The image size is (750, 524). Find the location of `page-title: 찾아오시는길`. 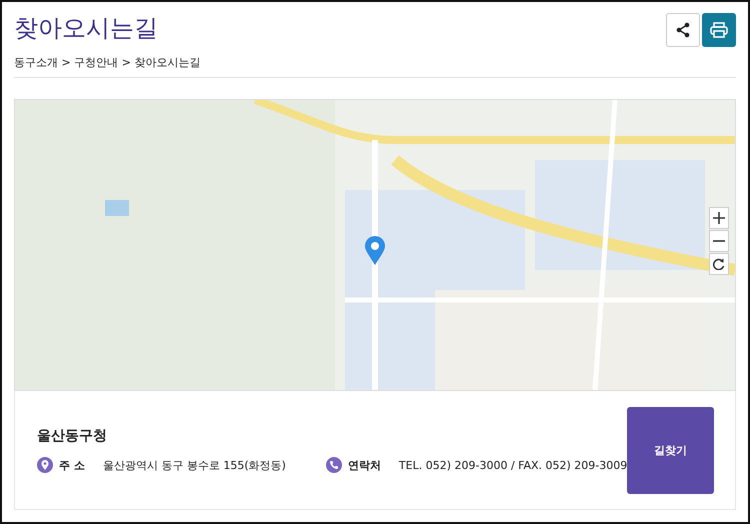

page-title: 찾아오시는길 is located at coordinates (86, 28).